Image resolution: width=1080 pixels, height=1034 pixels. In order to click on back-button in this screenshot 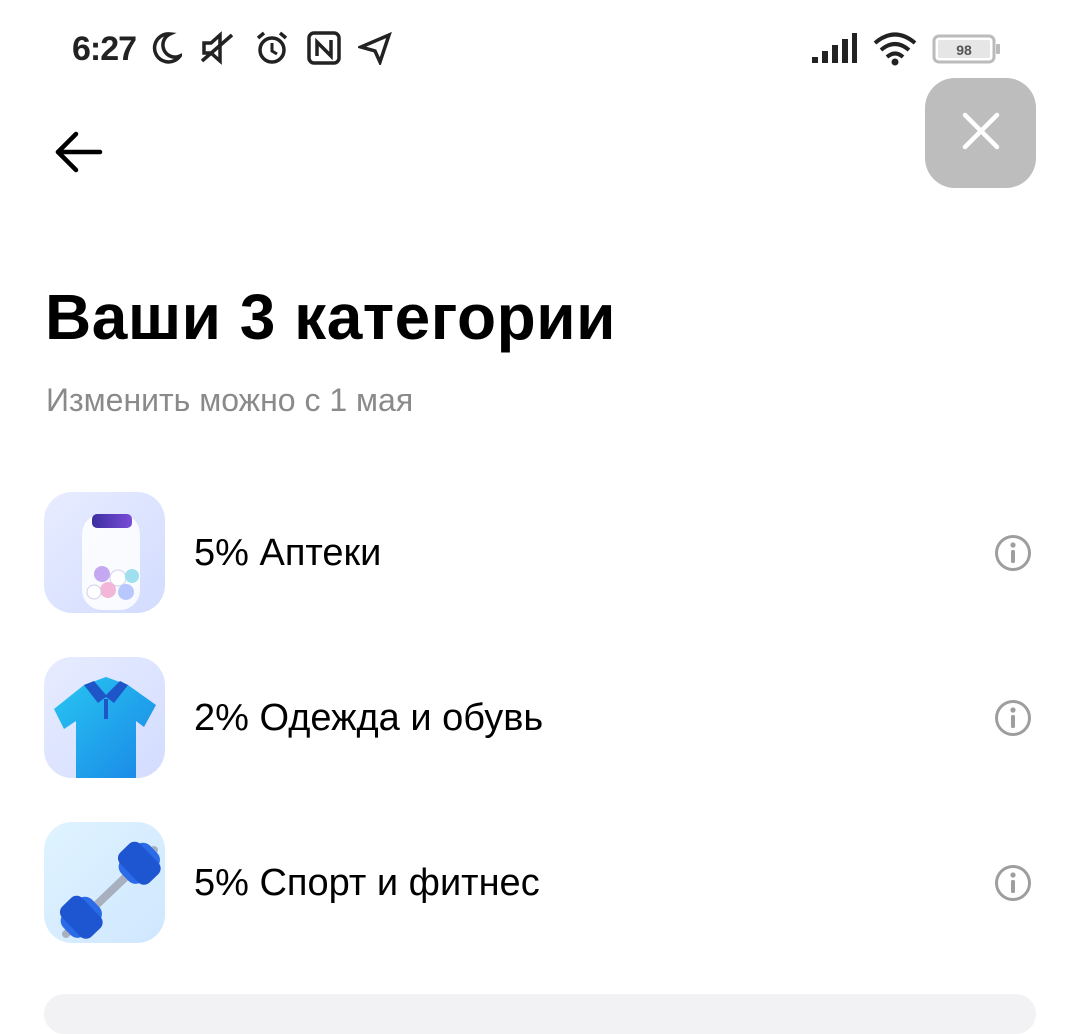, I will do `click(78, 154)`.